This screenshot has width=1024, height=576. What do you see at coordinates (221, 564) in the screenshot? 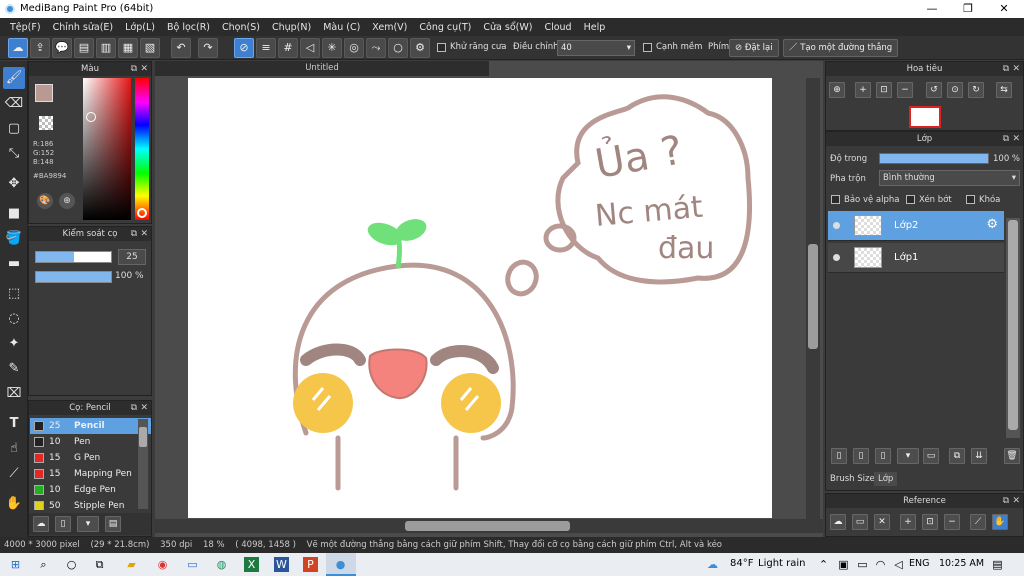
I see `edge-icon: ◍` at bounding box center [221, 564].